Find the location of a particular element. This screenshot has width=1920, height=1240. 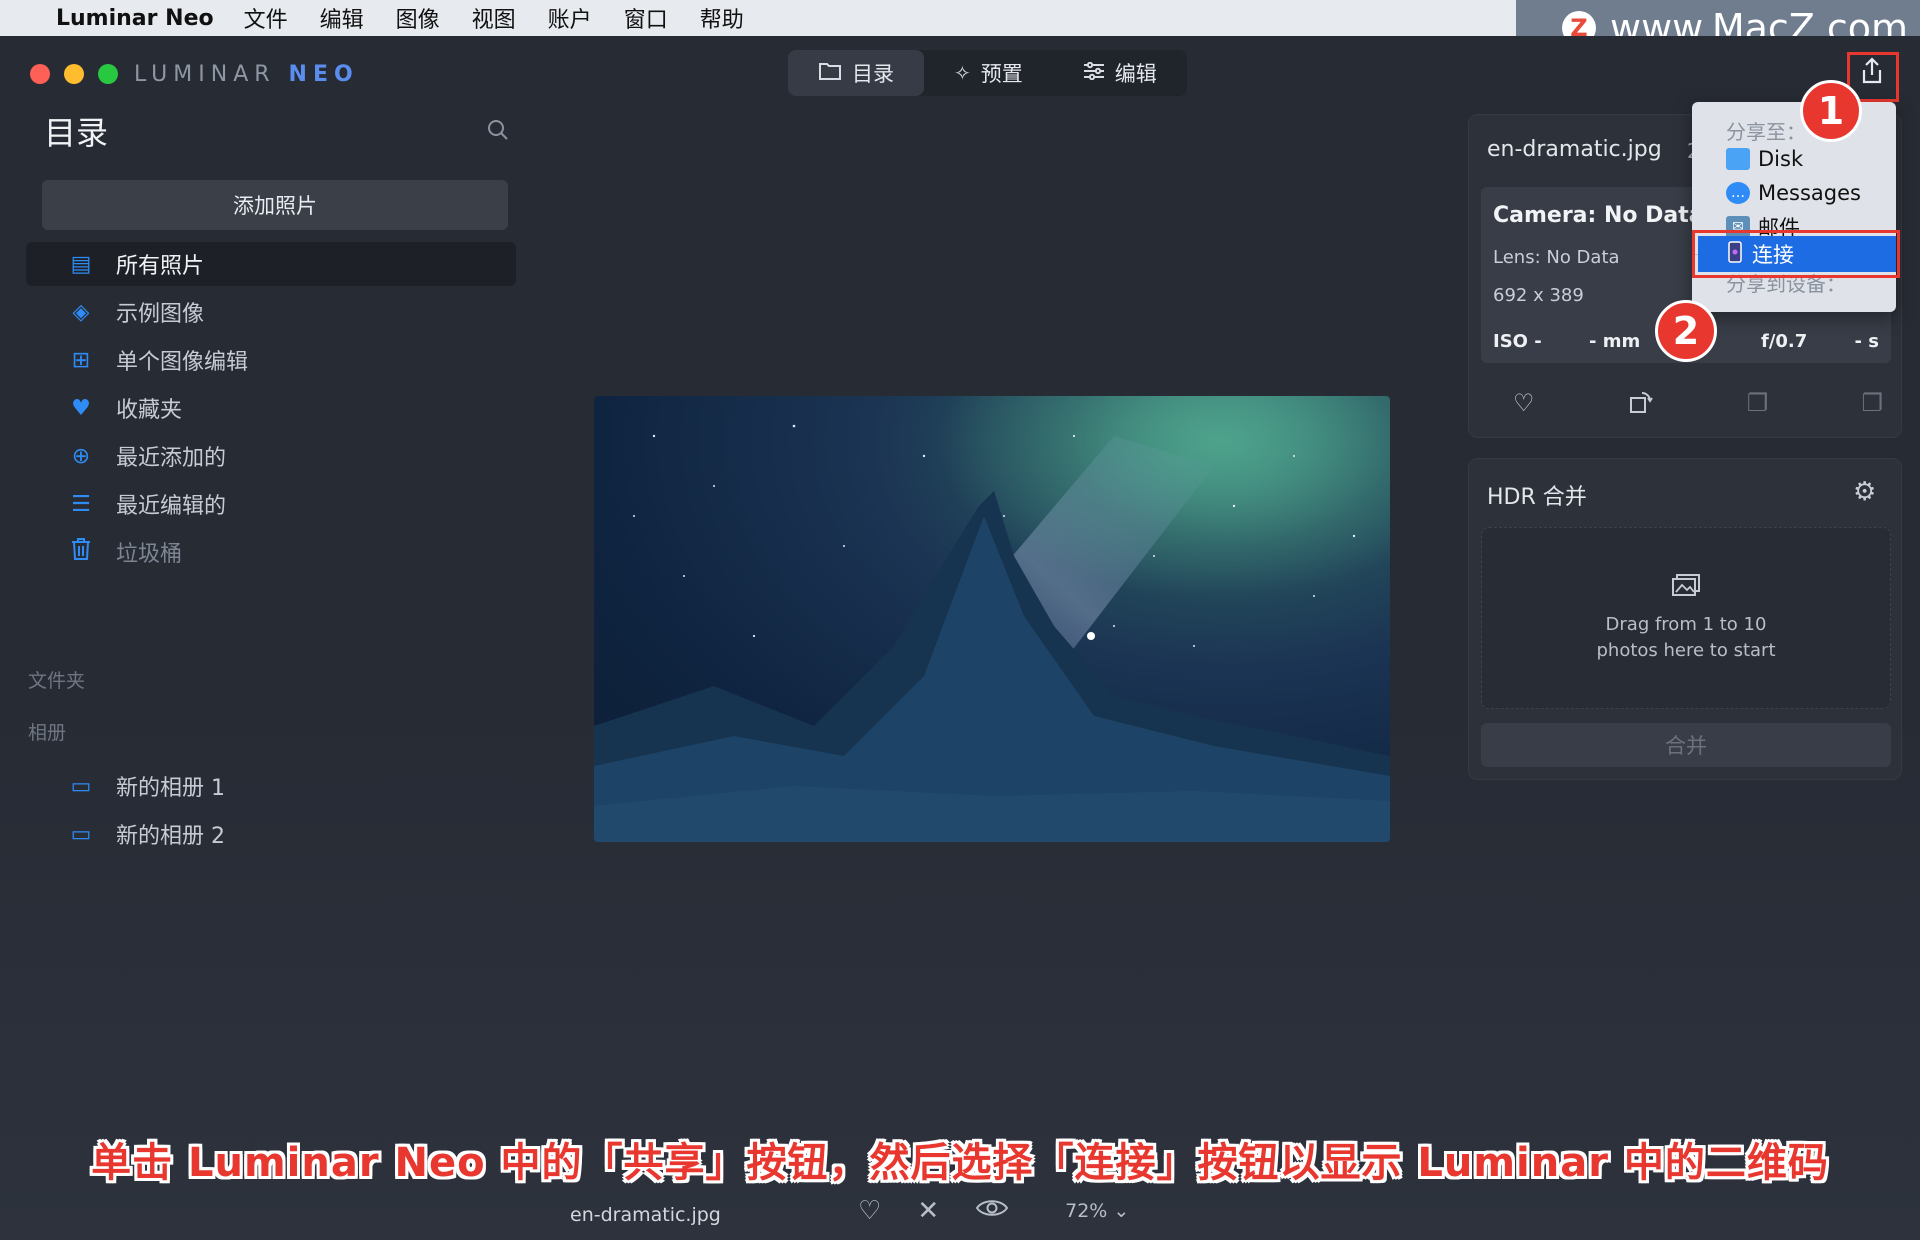

exif-shutter: - s is located at coordinates (1866, 341).